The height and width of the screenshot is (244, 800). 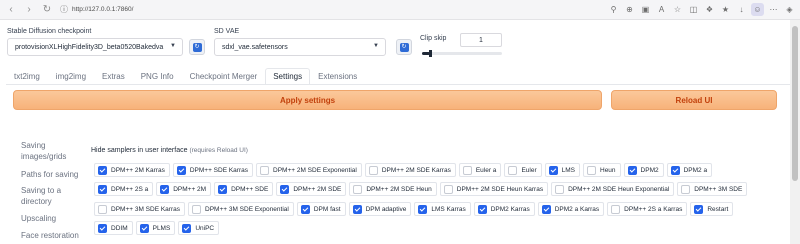 What do you see at coordinates (789, 9) in the screenshot?
I see `copilot-icon: ◈` at bounding box center [789, 9].